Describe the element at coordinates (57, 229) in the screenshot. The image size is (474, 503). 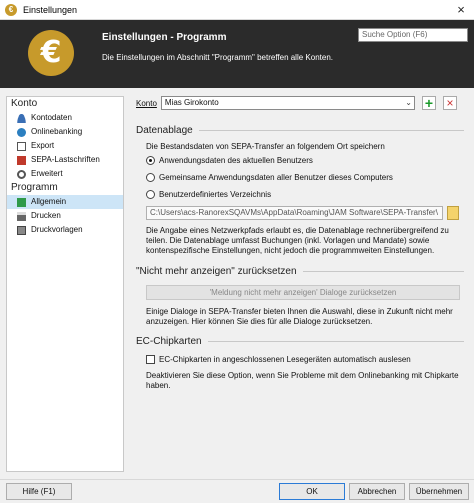
I see `sidebar-item-label: Druckvorlagen` at that location.